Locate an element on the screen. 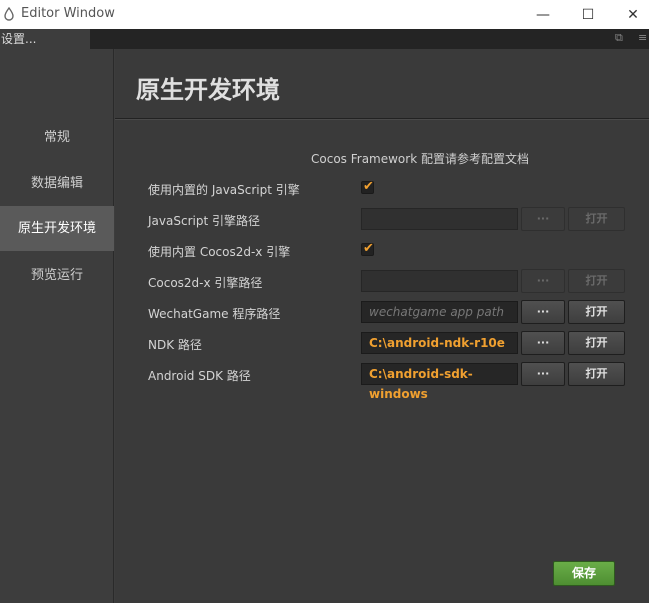 The height and width of the screenshot is (603, 649). android-sdk-path-label: Android SDK 路径 is located at coordinates (199, 376).